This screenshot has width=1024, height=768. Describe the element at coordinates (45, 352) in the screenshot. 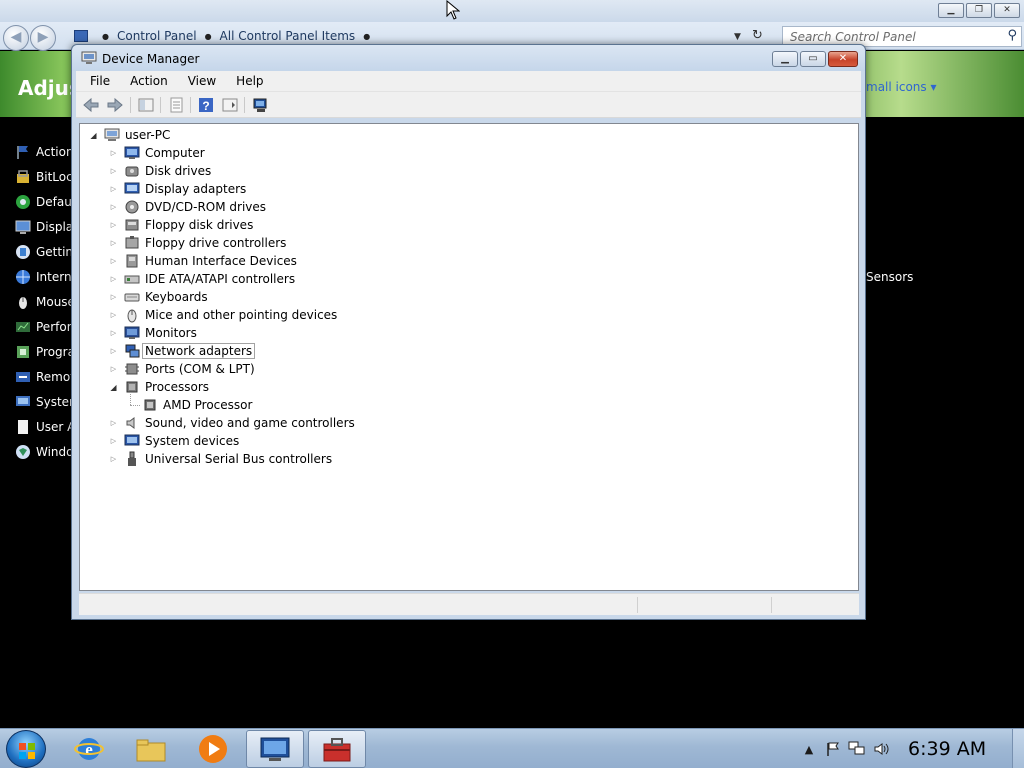

I see `cp-item-programs: Progra` at that location.